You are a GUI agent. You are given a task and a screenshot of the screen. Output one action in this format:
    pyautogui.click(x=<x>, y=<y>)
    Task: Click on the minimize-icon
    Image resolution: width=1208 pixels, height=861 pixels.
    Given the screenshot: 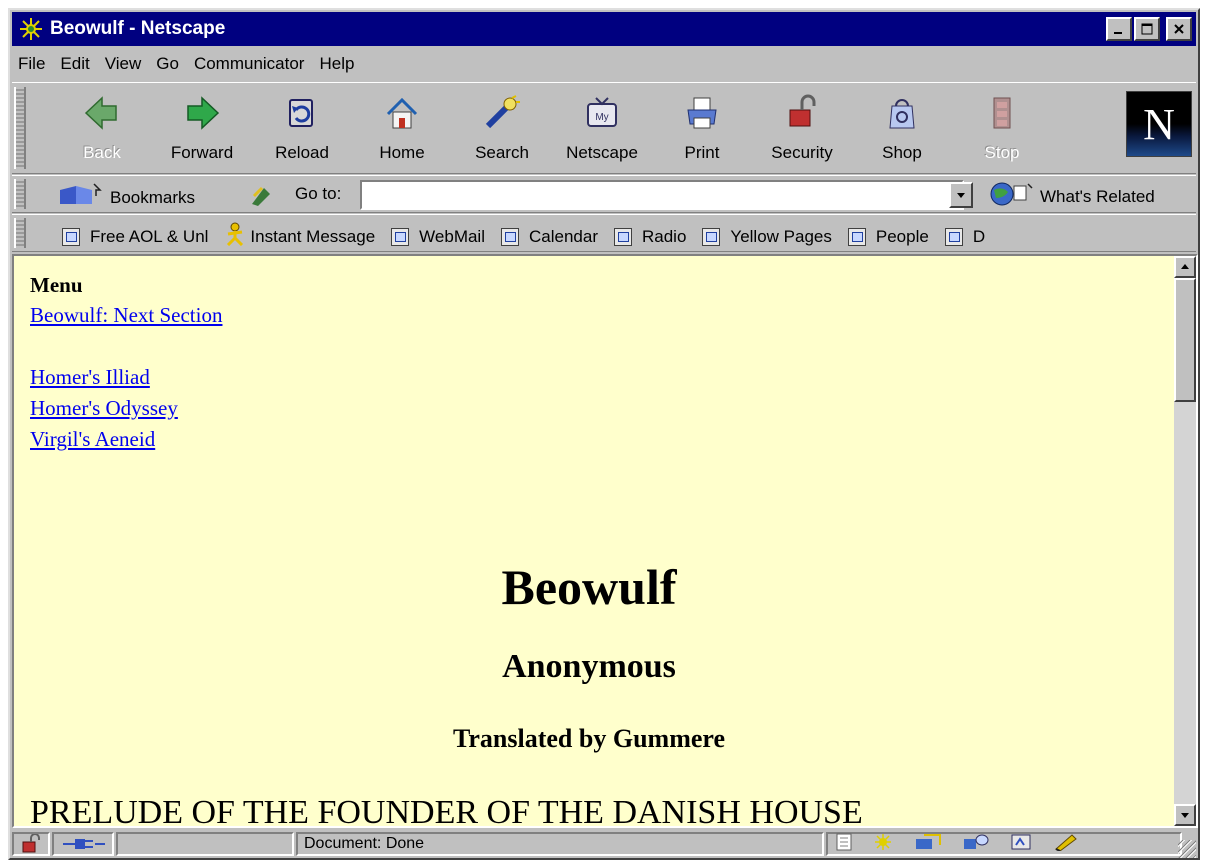 What is the action you would take?
    pyautogui.click(x=1118, y=33)
    